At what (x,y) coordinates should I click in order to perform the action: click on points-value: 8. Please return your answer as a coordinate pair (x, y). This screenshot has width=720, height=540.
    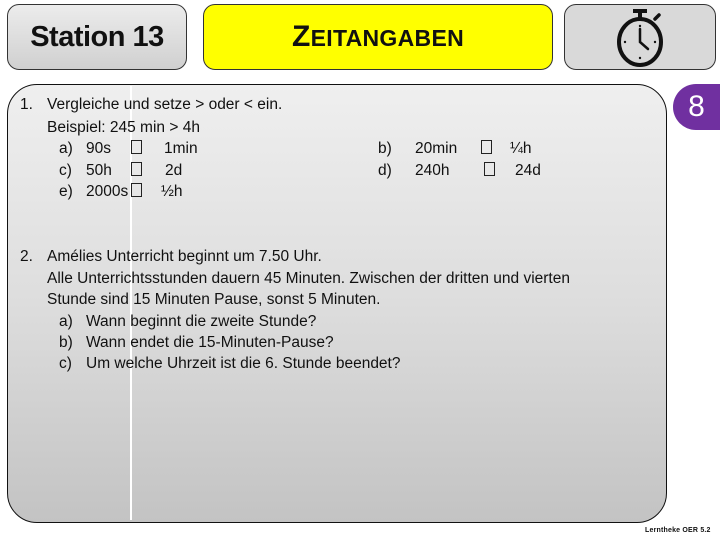
    Looking at the image, I should click on (696, 106).